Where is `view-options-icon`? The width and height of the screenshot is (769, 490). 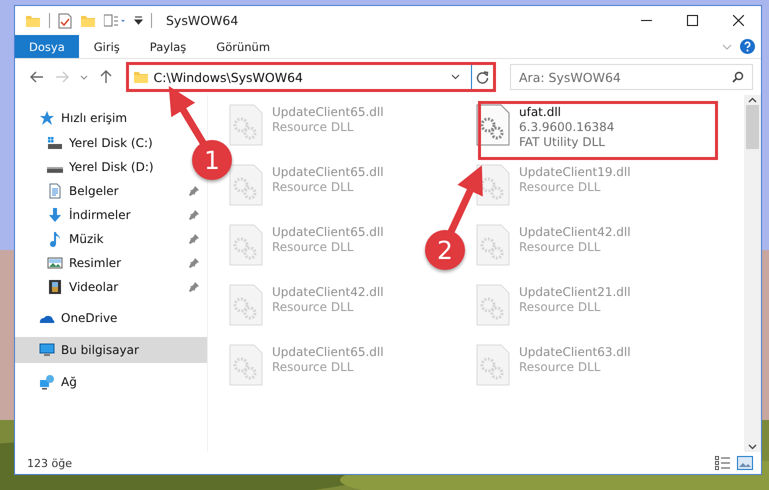
view-options-icon is located at coordinates (115, 21).